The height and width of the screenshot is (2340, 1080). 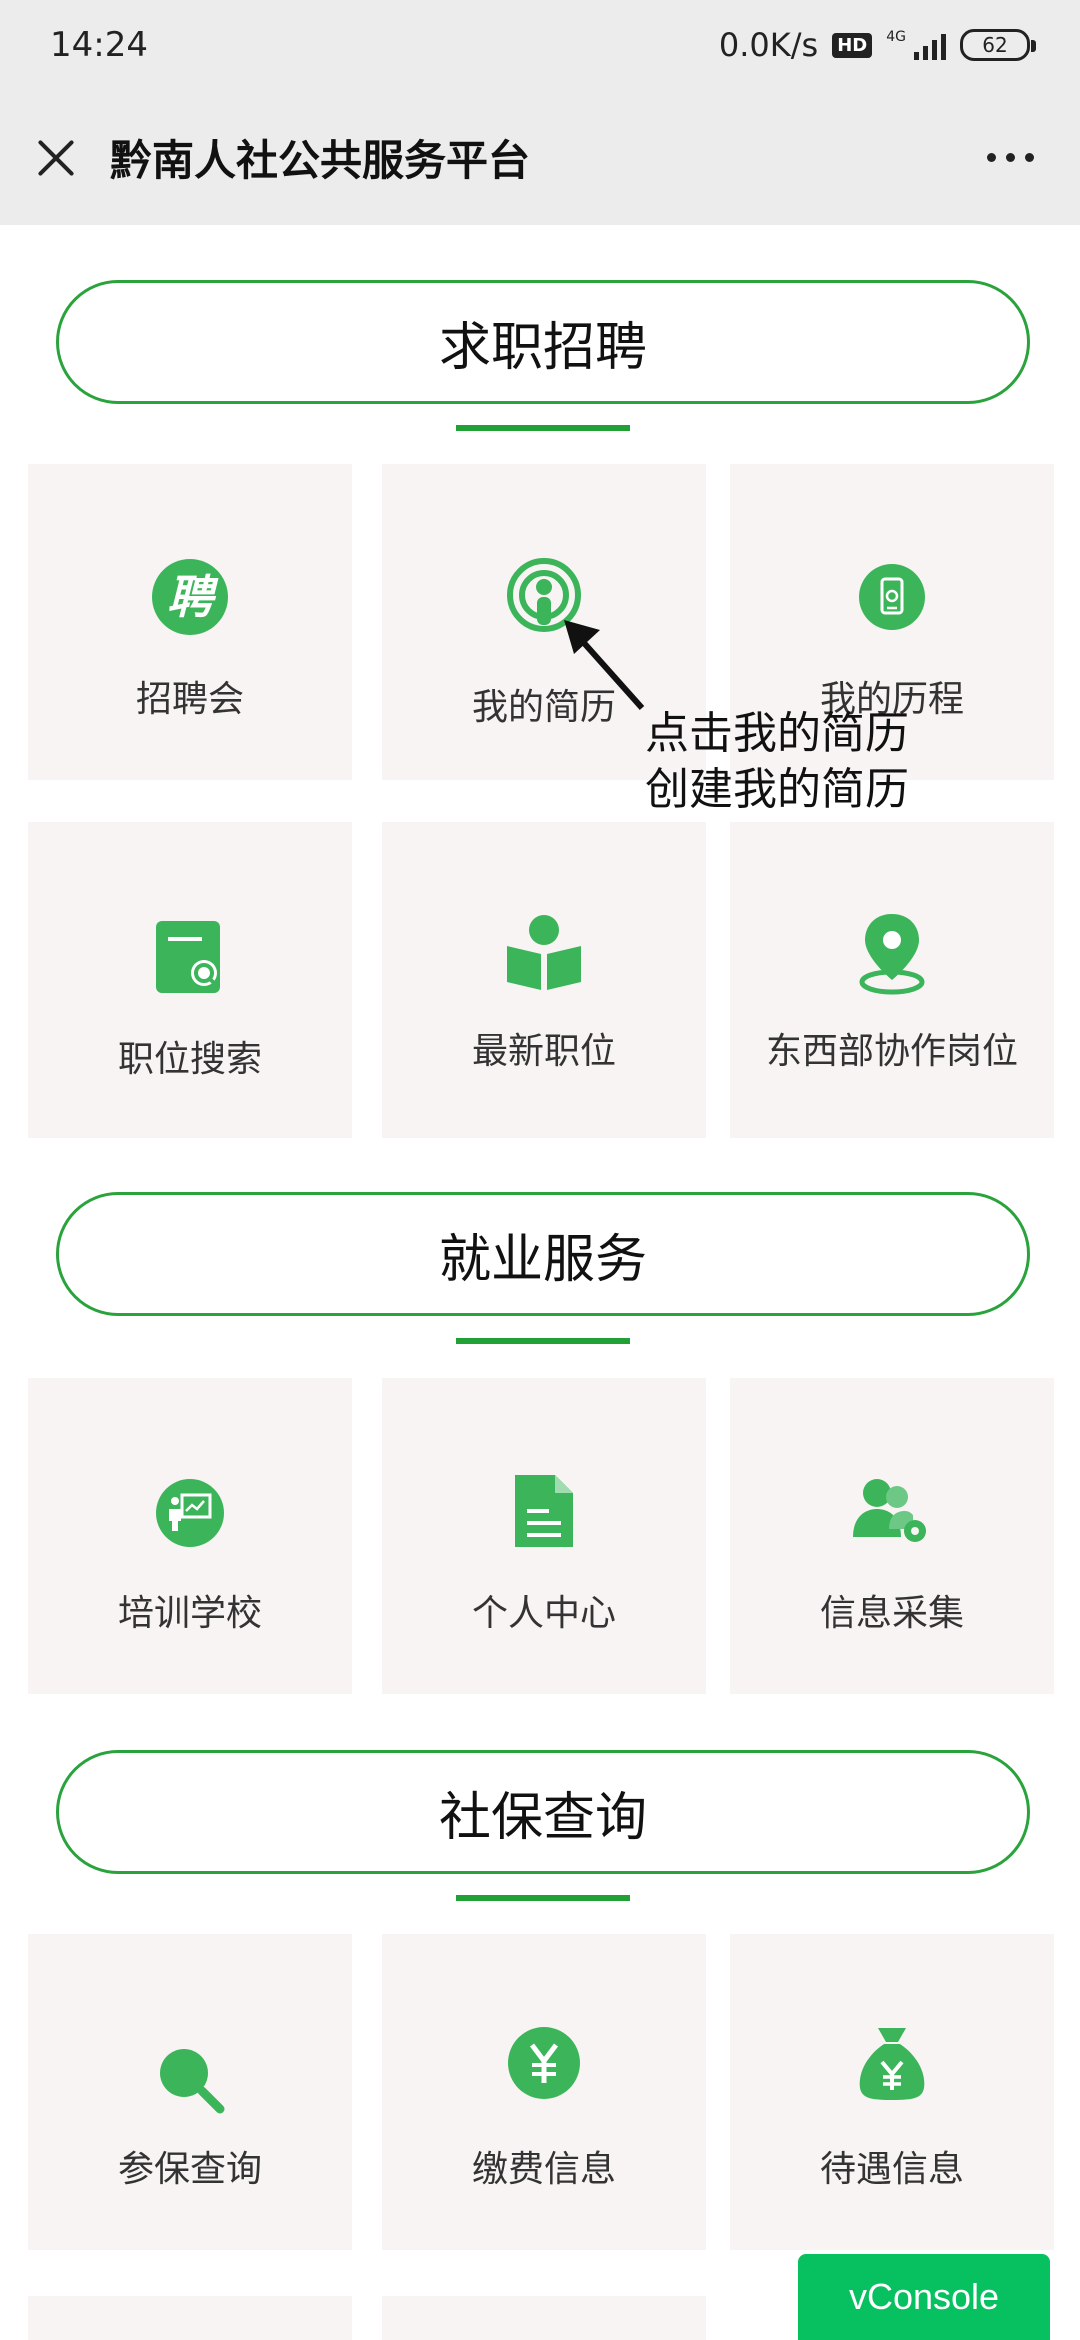 I want to click on tile-east-west-jobs: 东西部协作岗位, so click(x=892, y=980).